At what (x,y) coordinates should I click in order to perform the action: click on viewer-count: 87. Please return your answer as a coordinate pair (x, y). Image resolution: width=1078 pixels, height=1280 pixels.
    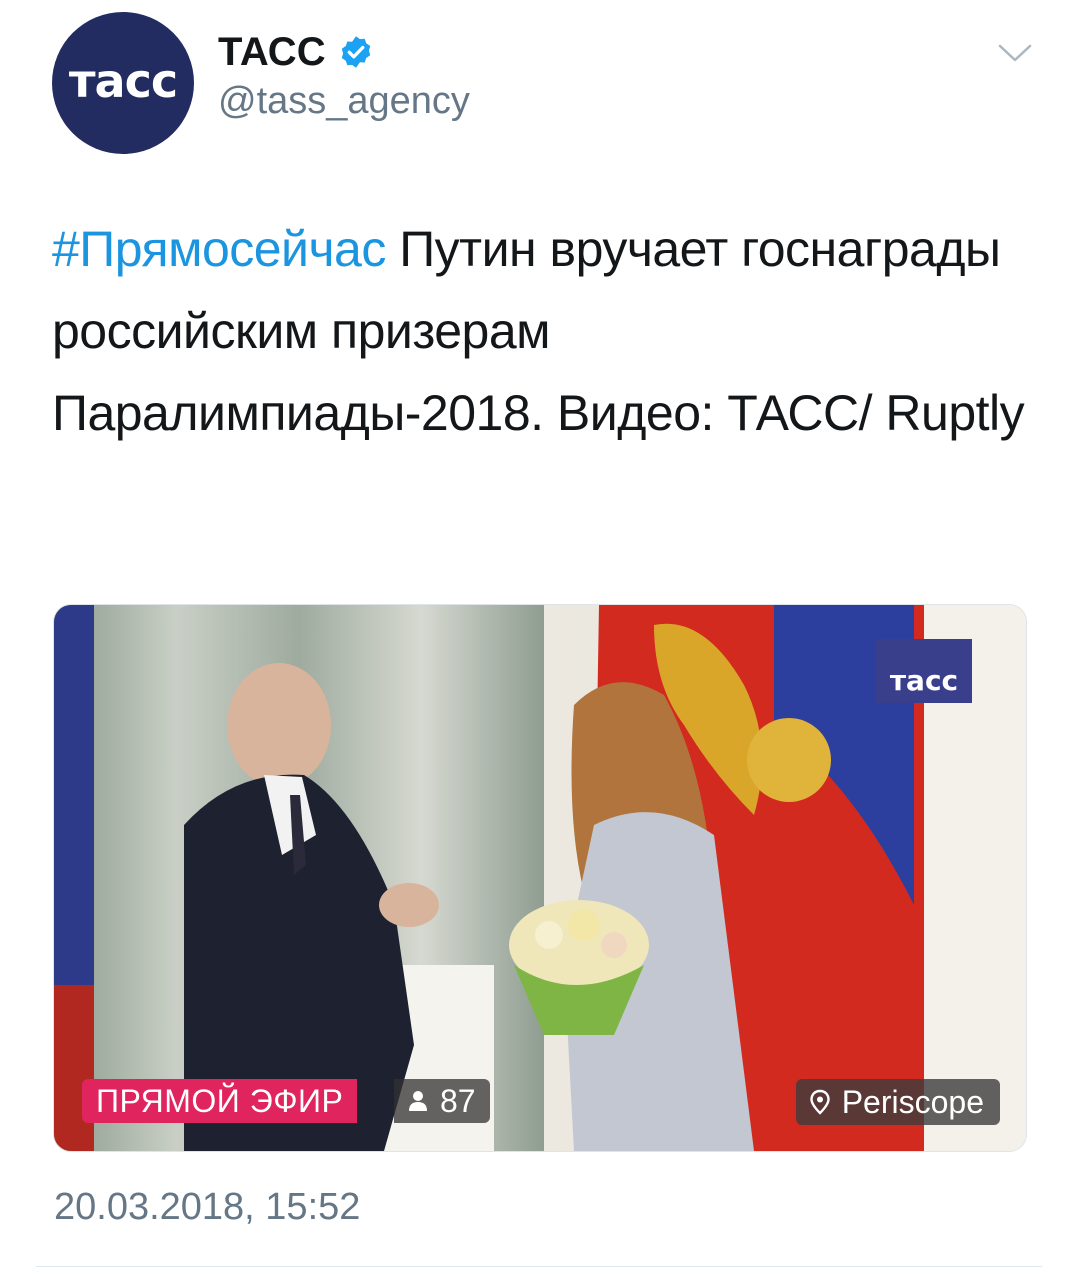
    Looking at the image, I should click on (442, 1101).